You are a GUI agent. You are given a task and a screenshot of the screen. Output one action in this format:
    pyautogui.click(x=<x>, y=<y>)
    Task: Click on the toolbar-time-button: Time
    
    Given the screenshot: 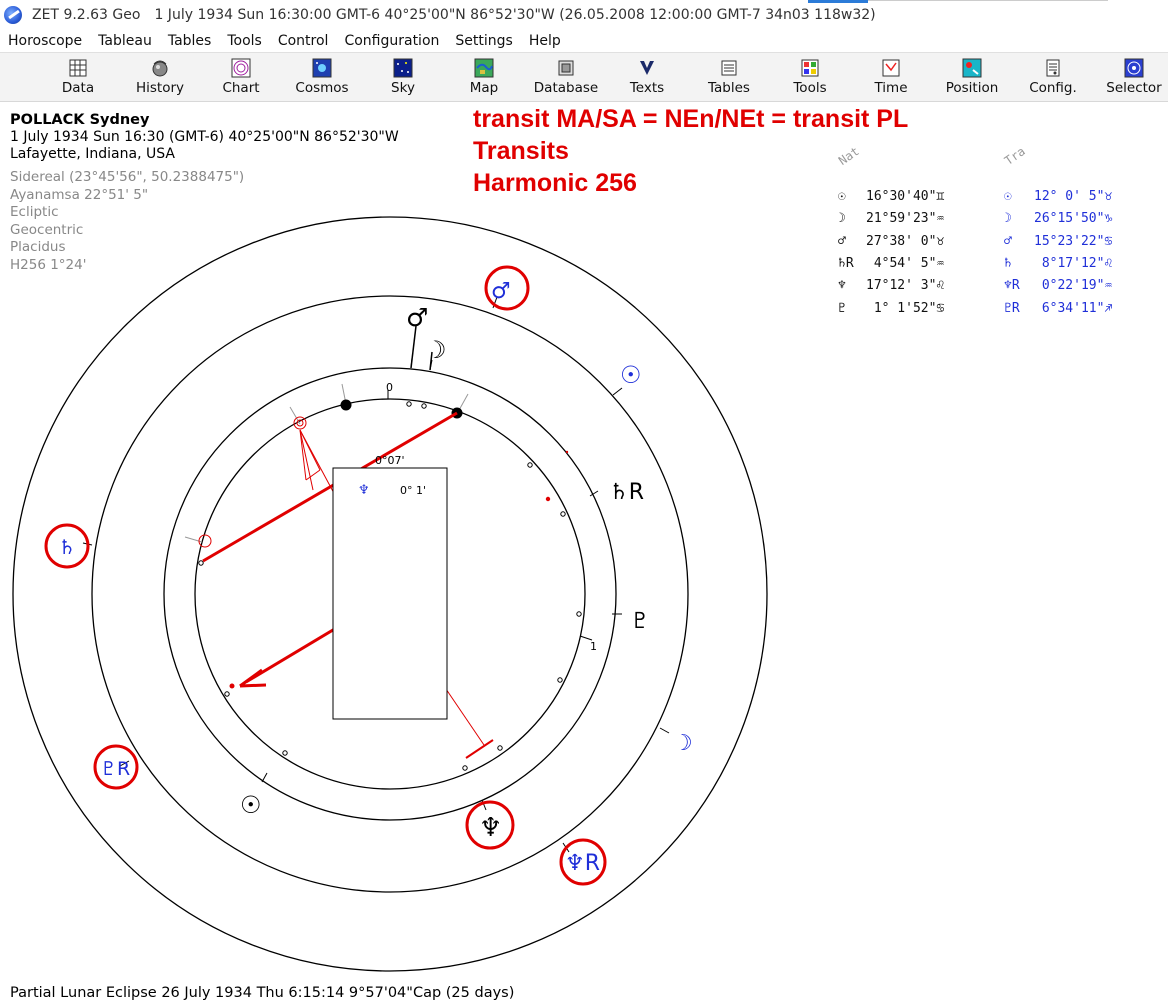 What is the action you would take?
    pyautogui.click(x=891, y=78)
    